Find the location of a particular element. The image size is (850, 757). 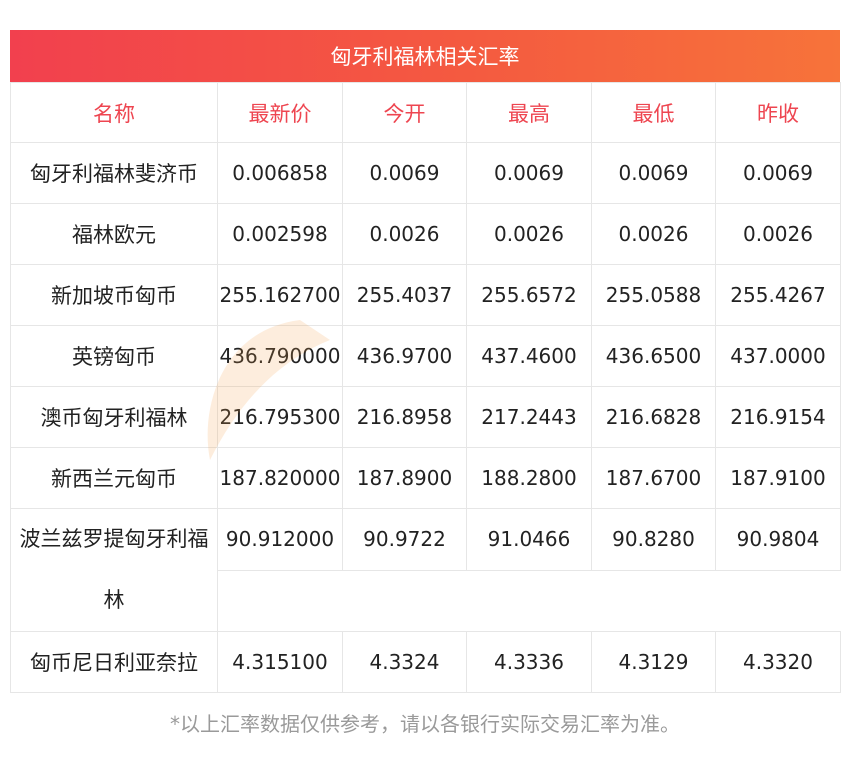

header-name: 名称 is located at coordinates (114, 112).